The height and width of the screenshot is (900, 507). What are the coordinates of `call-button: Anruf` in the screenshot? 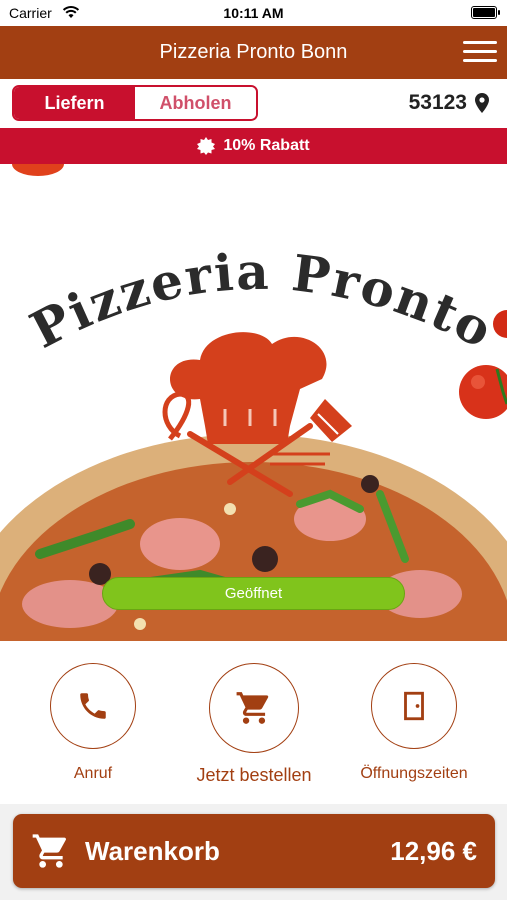 It's located at (93, 723).